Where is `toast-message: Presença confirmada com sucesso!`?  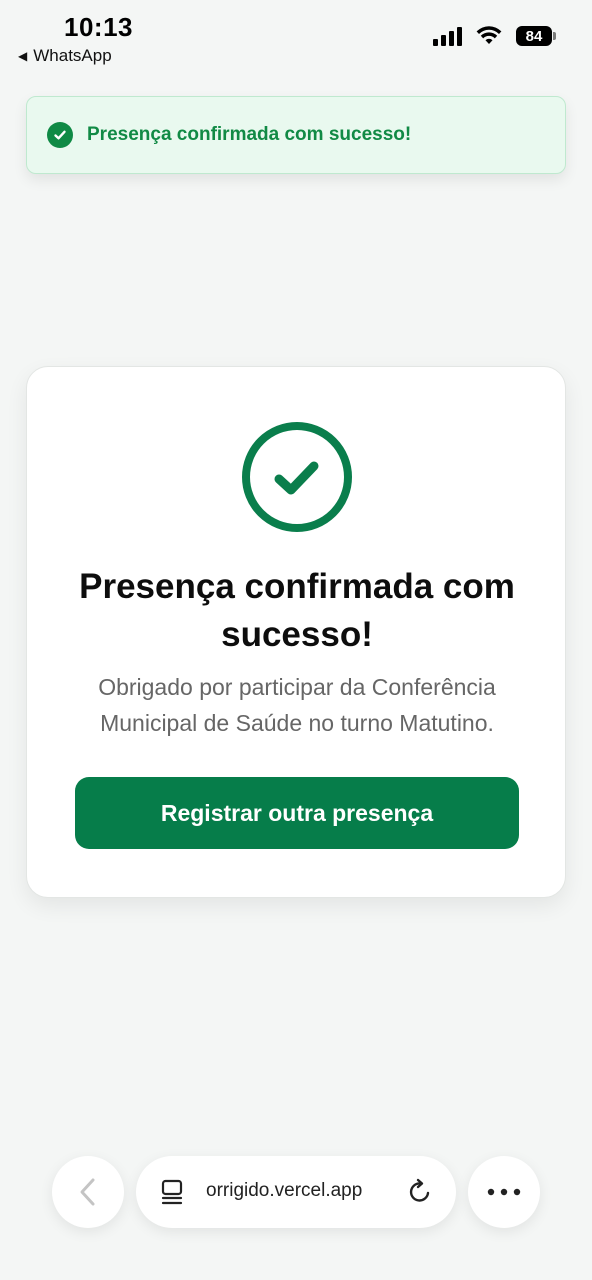 toast-message: Presença confirmada com sucesso! is located at coordinates (249, 134).